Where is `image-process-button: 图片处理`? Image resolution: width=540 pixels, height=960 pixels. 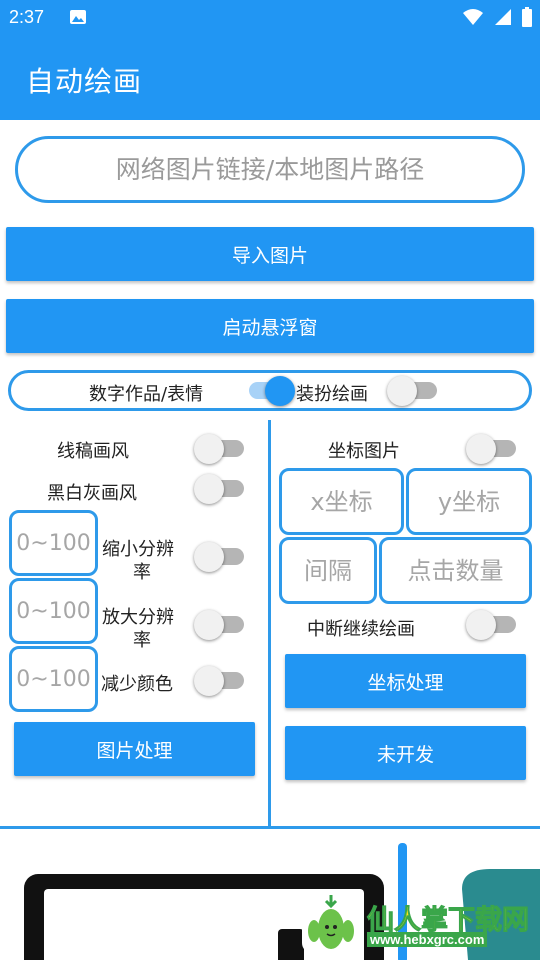
image-process-button: 图片处理 is located at coordinates (134, 749).